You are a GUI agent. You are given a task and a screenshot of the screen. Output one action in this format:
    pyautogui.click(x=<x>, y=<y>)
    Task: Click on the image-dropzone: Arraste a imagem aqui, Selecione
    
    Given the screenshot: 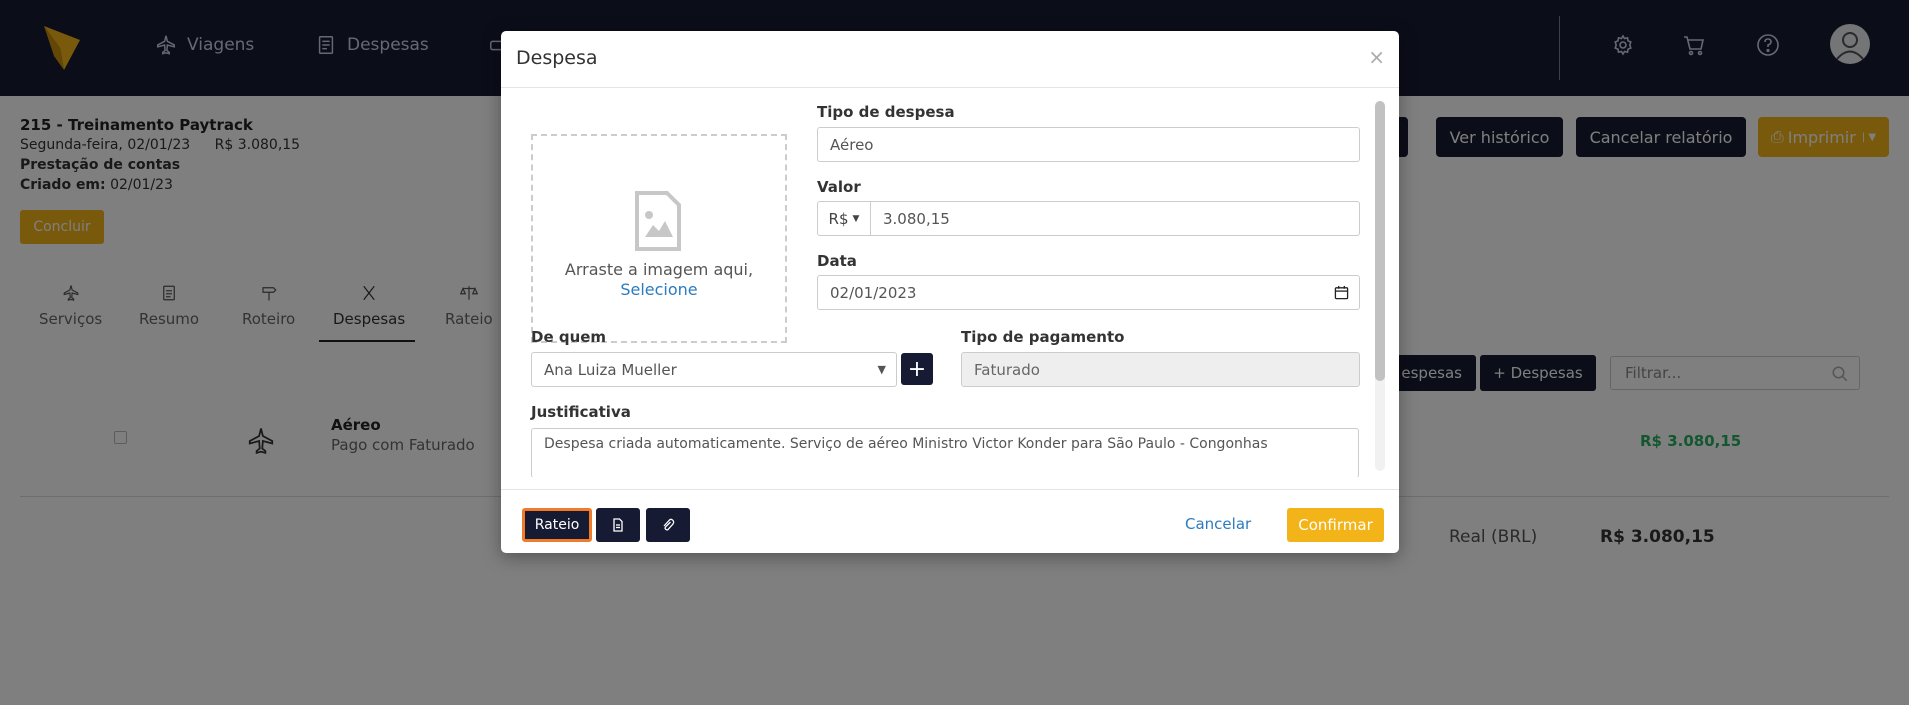 What is the action you would take?
    pyautogui.click(x=659, y=238)
    